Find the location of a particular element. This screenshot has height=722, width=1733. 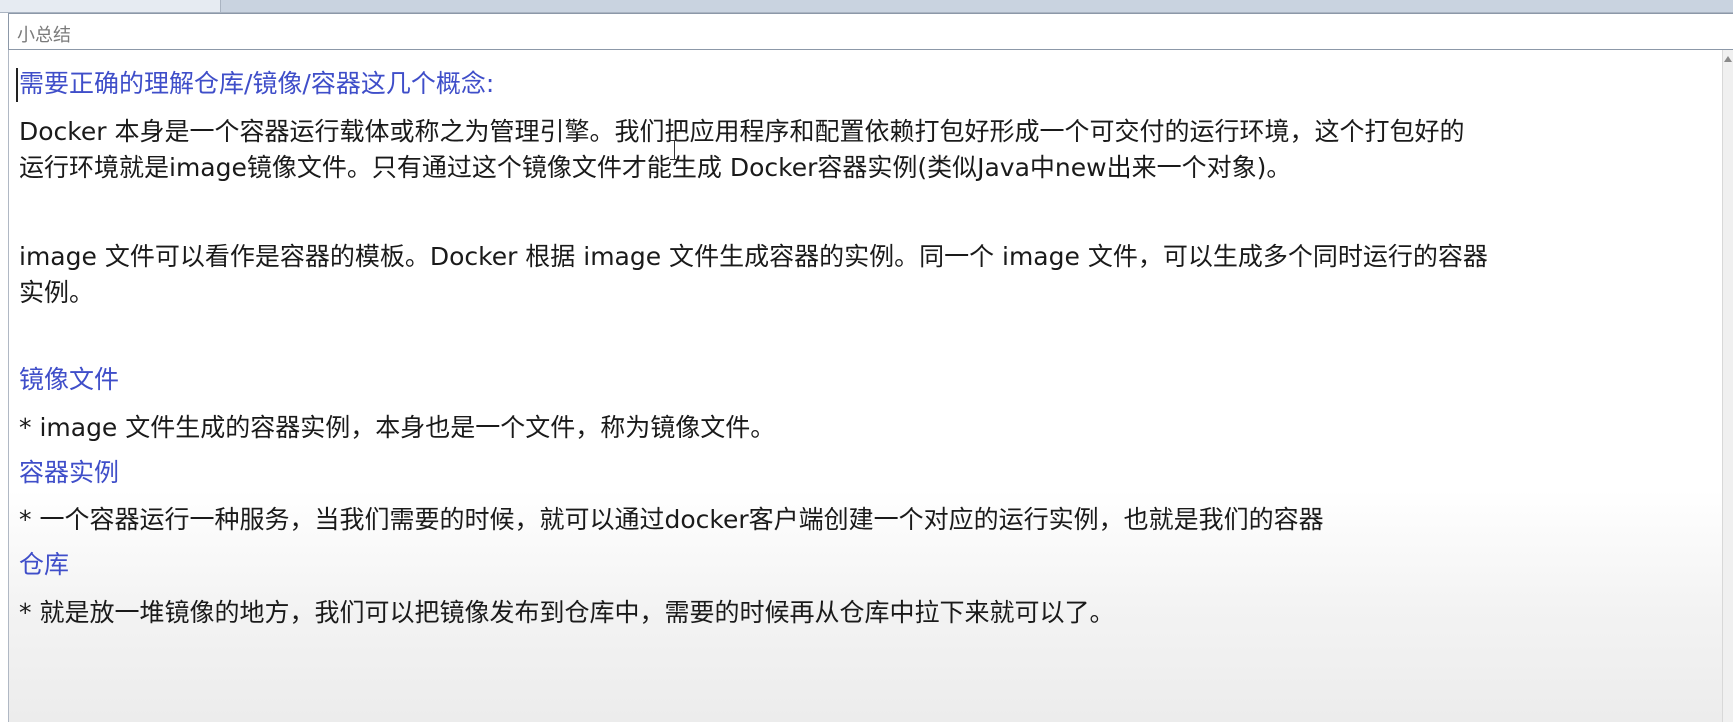

main-heading: 需要正确的理解仓库/镜像/容器这几个概念: is located at coordinates (257, 83).